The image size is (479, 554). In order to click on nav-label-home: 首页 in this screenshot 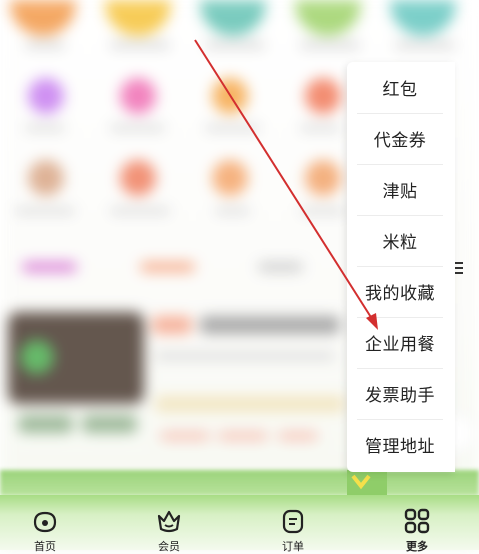, I will do `click(45, 546)`.